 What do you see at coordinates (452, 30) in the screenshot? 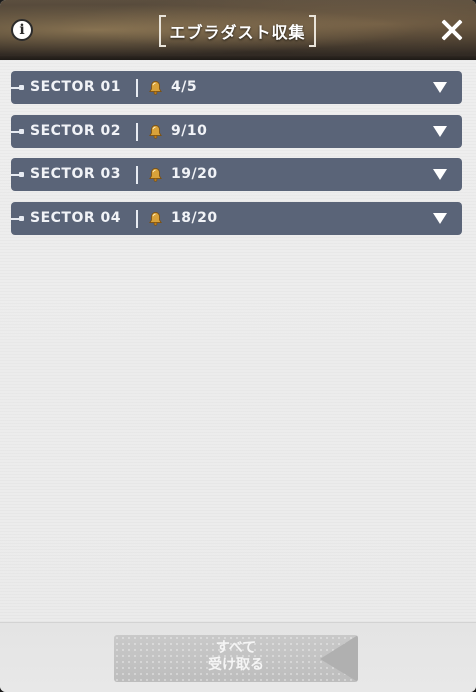
I see `close-icon` at bounding box center [452, 30].